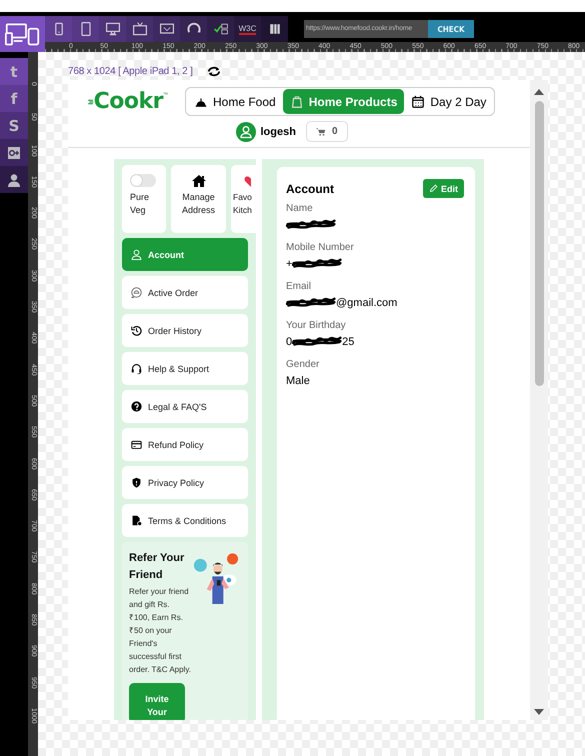  I want to click on social-button: t, so click(14, 71).